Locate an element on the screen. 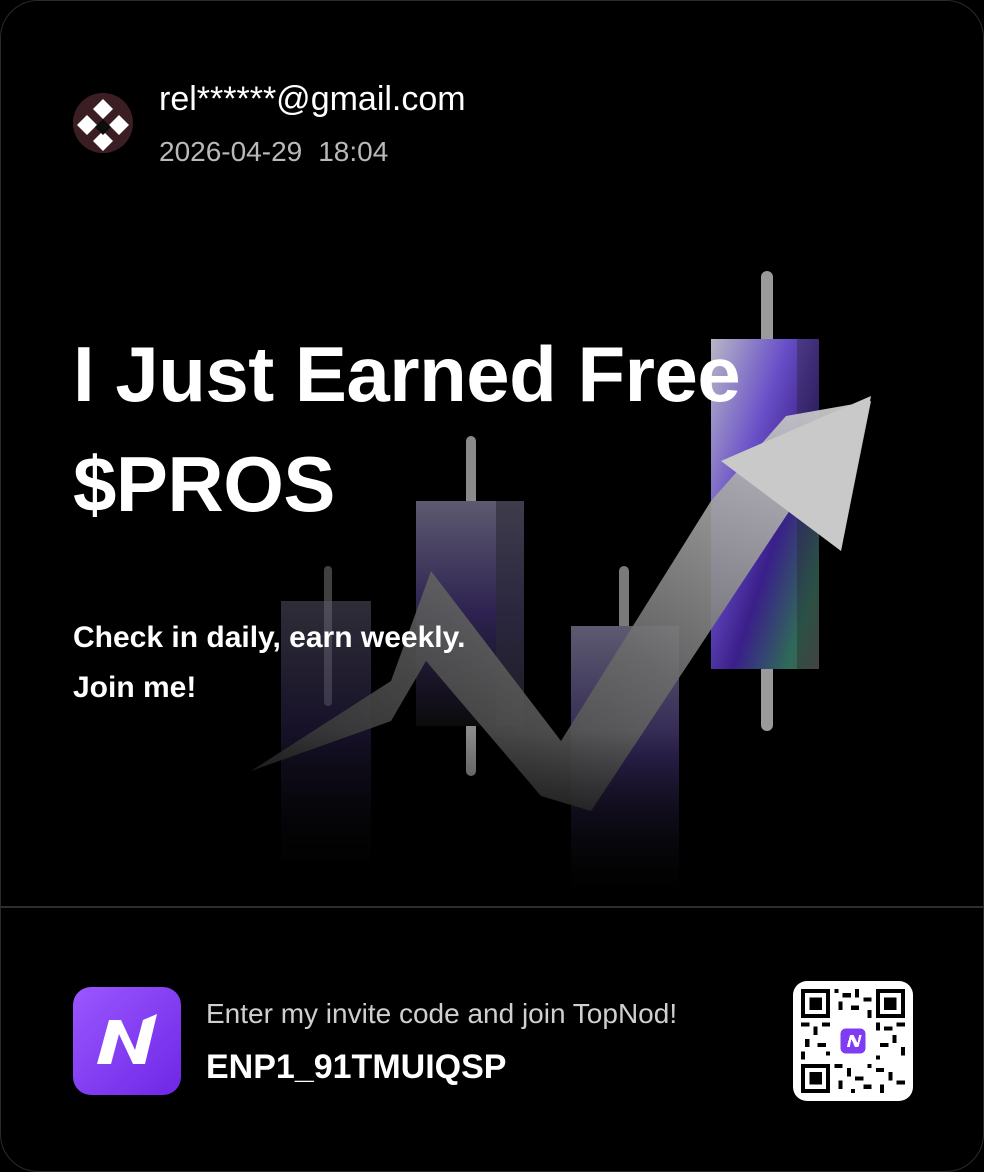  post-time: 18:04 is located at coordinates (353, 151).